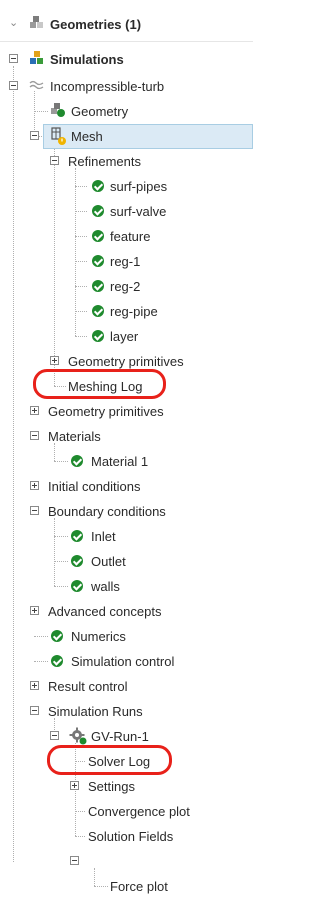  What do you see at coordinates (78, 736) in the screenshot?
I see `gear-run-icon` at bounding box center [78, 736].